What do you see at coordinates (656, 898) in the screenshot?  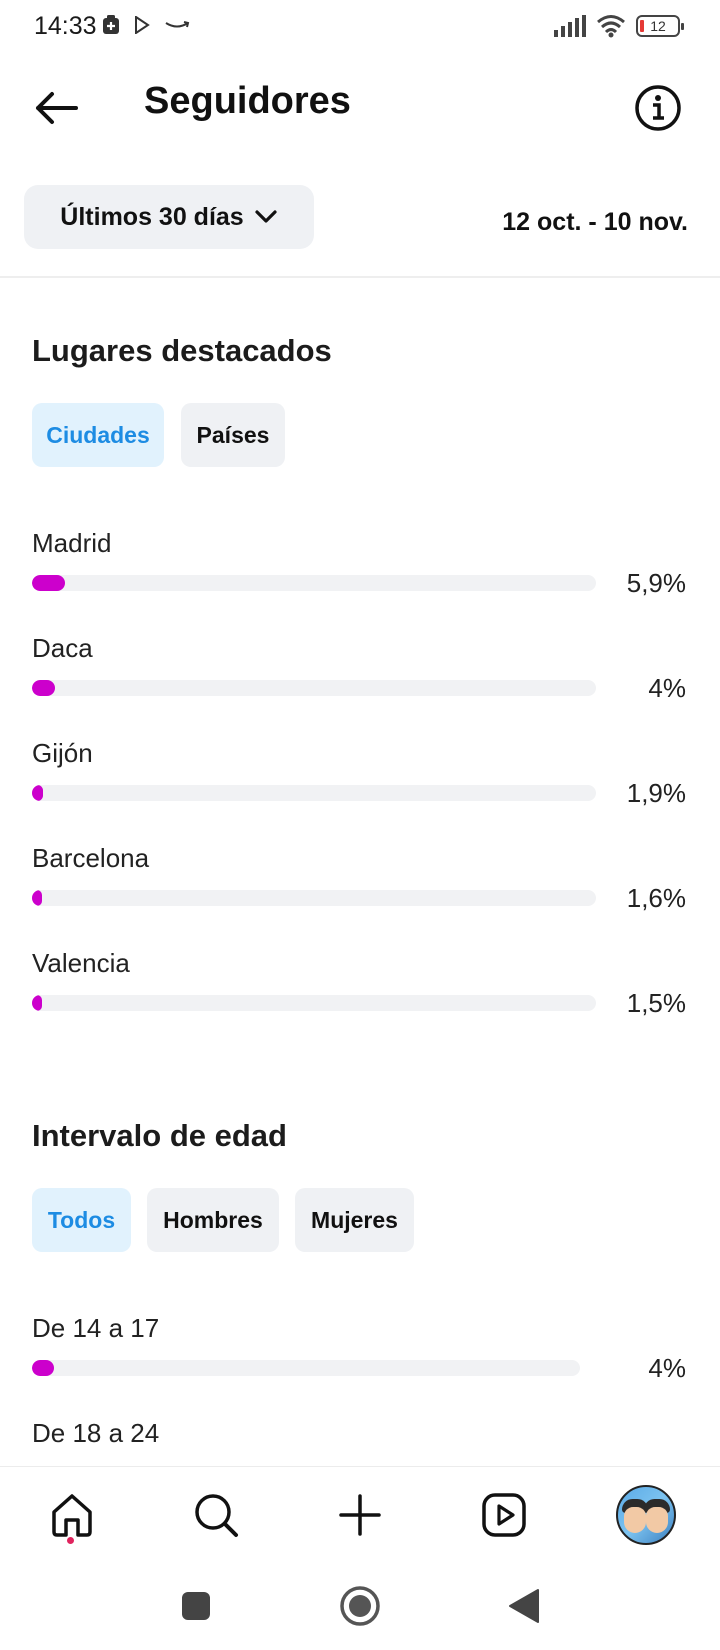 I see `city-percent: 1,6%` at bounding box center [656, 898].